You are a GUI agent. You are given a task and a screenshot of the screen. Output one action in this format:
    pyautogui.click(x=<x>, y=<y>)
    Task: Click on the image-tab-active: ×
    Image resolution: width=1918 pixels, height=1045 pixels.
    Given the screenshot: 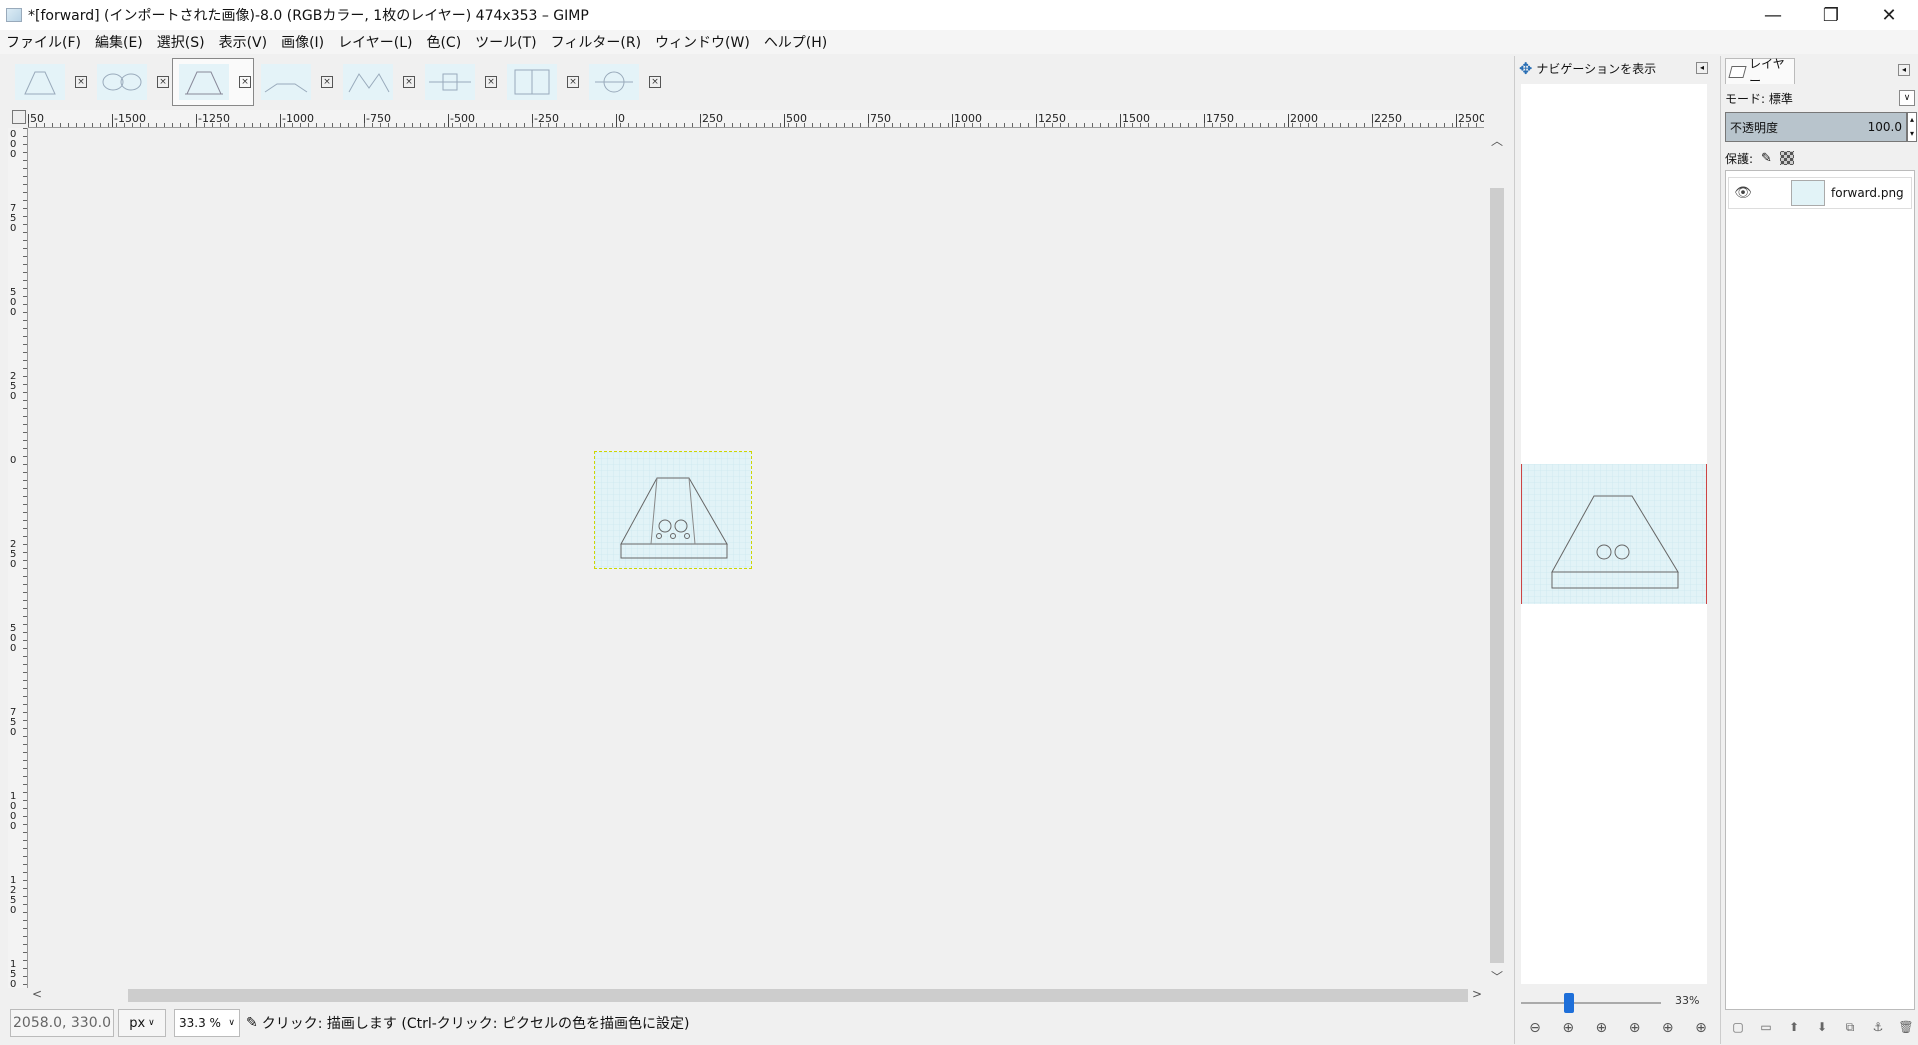 What is the action you would take?
    pyautogui.click(x=213, y=82)
    